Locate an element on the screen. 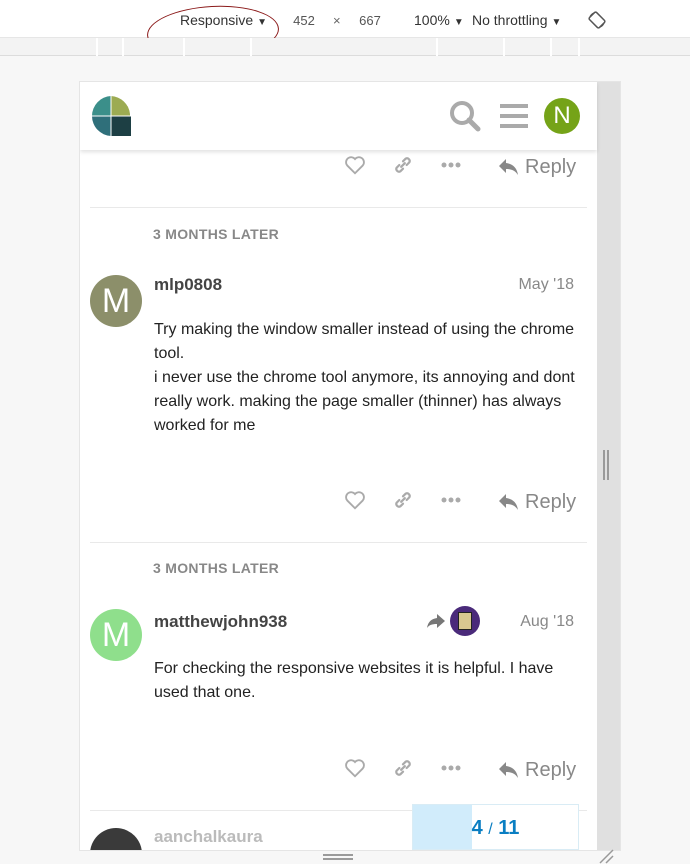 Image resolution: width=690 pixels, height=864 pixels. width-input: 452 is located at coordinates (304, 20).